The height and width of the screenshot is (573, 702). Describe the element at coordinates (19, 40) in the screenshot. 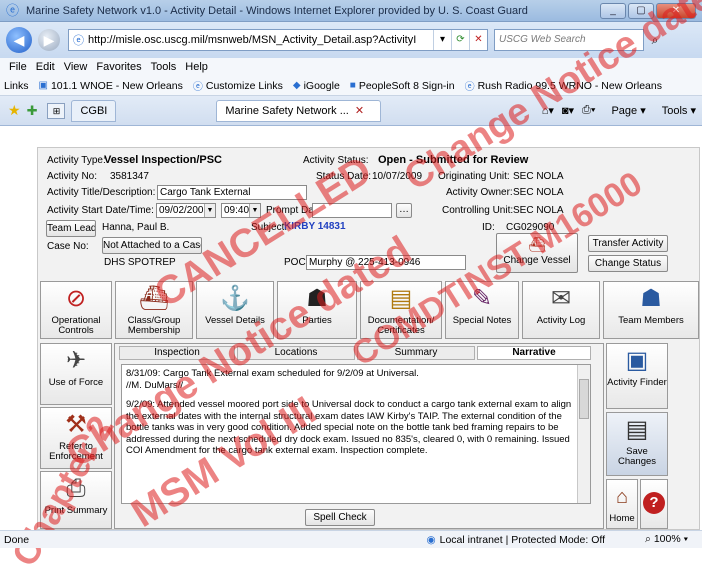

I see `back-button: ◀` at that location.